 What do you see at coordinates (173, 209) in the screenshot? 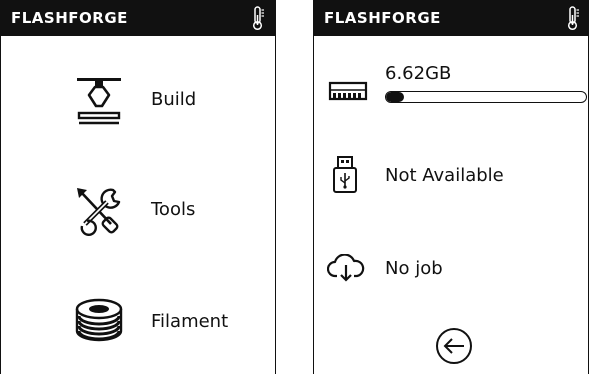
I see `tools-label: Tools` at bounding box center [173, 209].